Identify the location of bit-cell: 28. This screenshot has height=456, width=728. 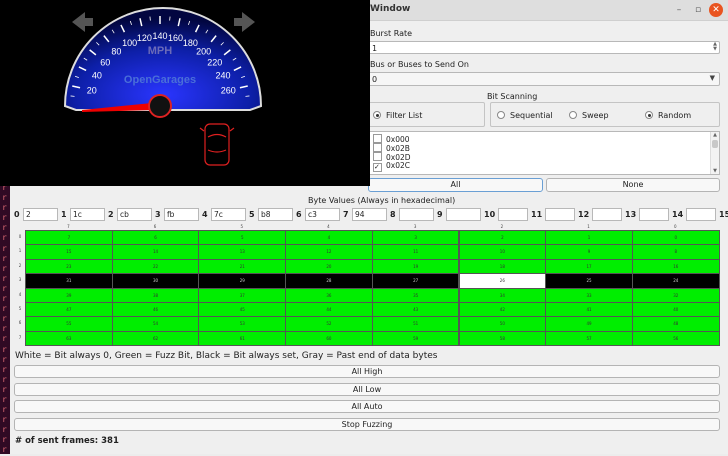
(329, 280).